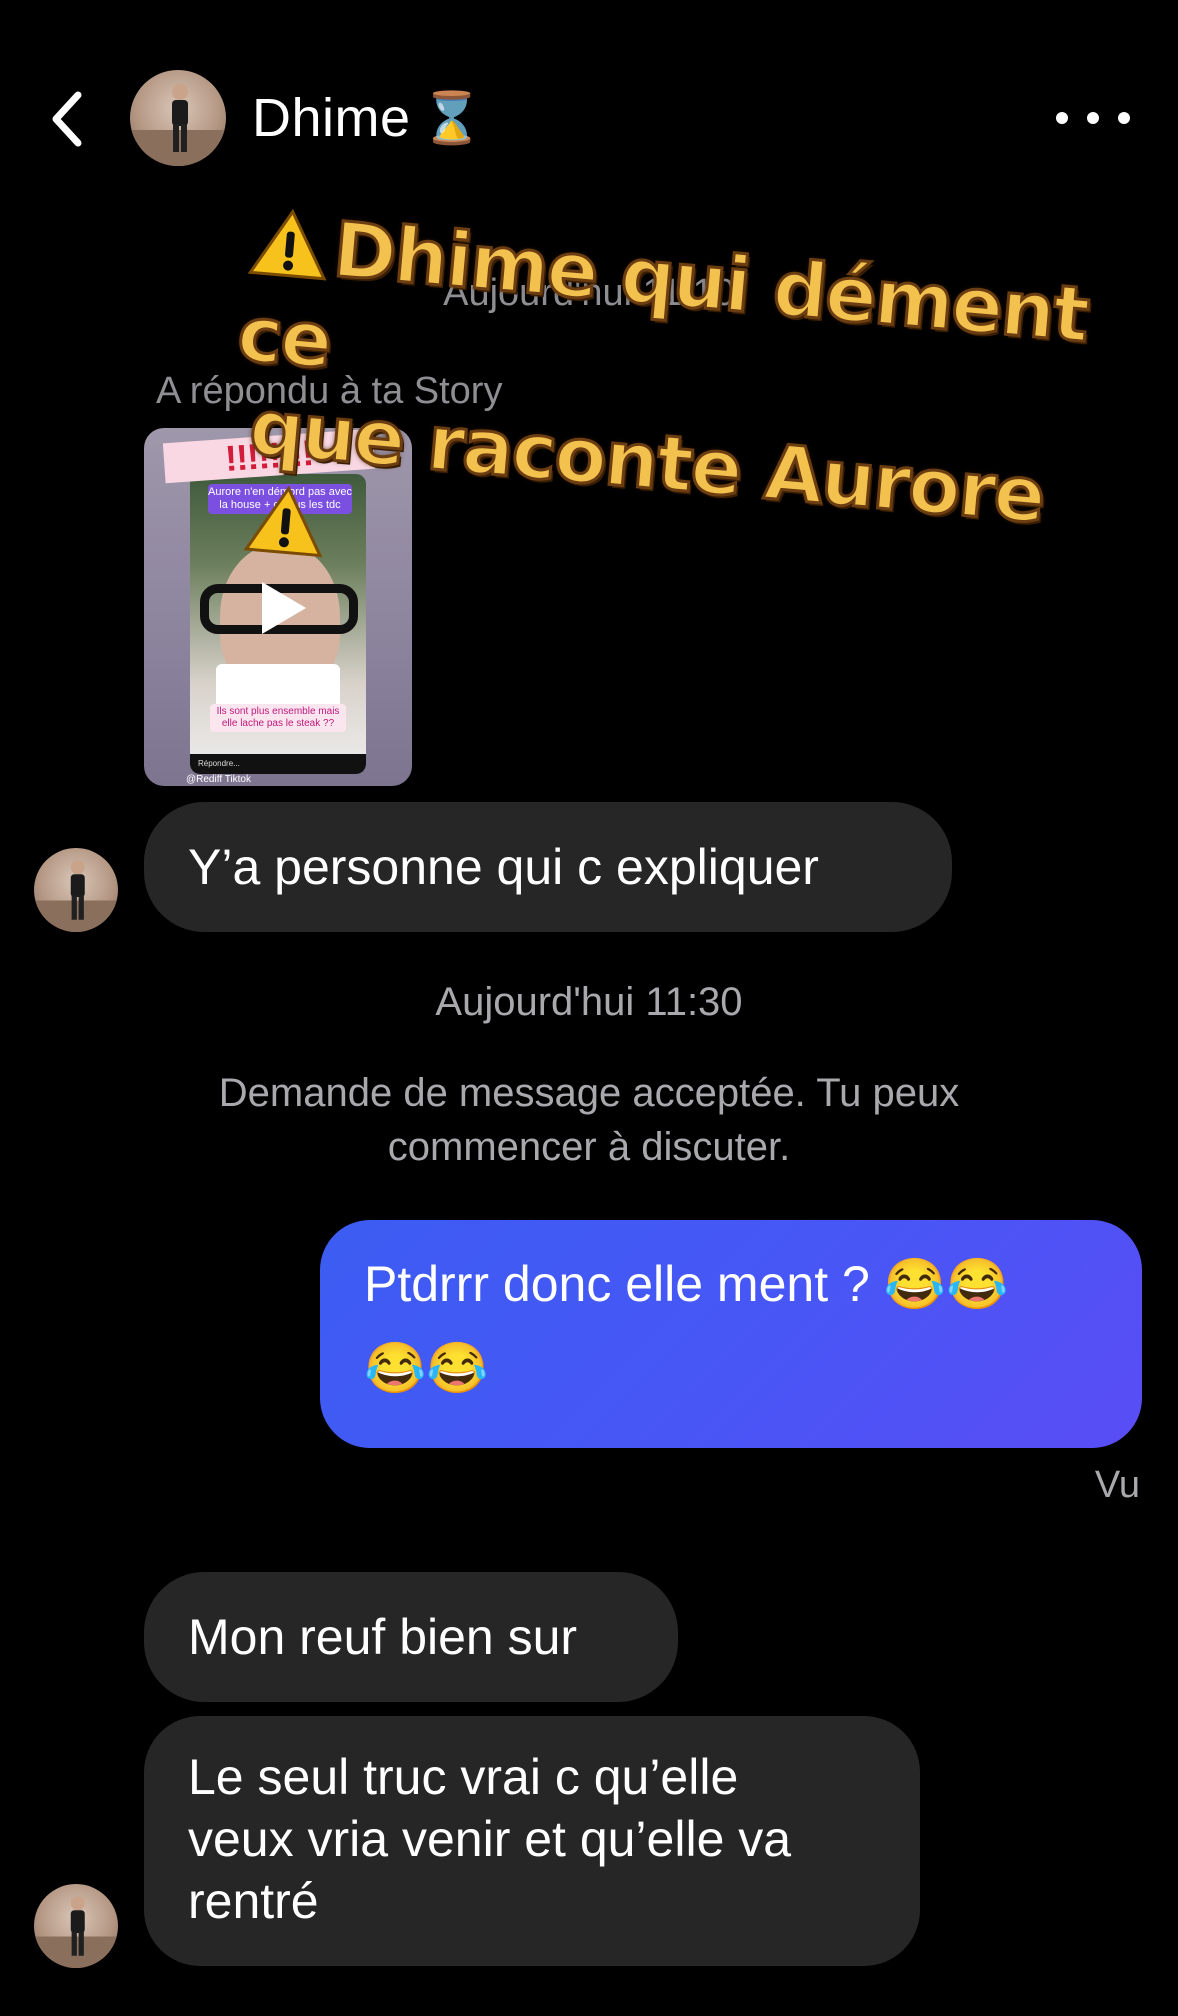  What do you see at coordinates (731, 1334) in the screenshot?
I see `outgoing-message: Ptdrrr donc elle ment ? 😂😂 😂😂` at bounding box center [731, 1334].